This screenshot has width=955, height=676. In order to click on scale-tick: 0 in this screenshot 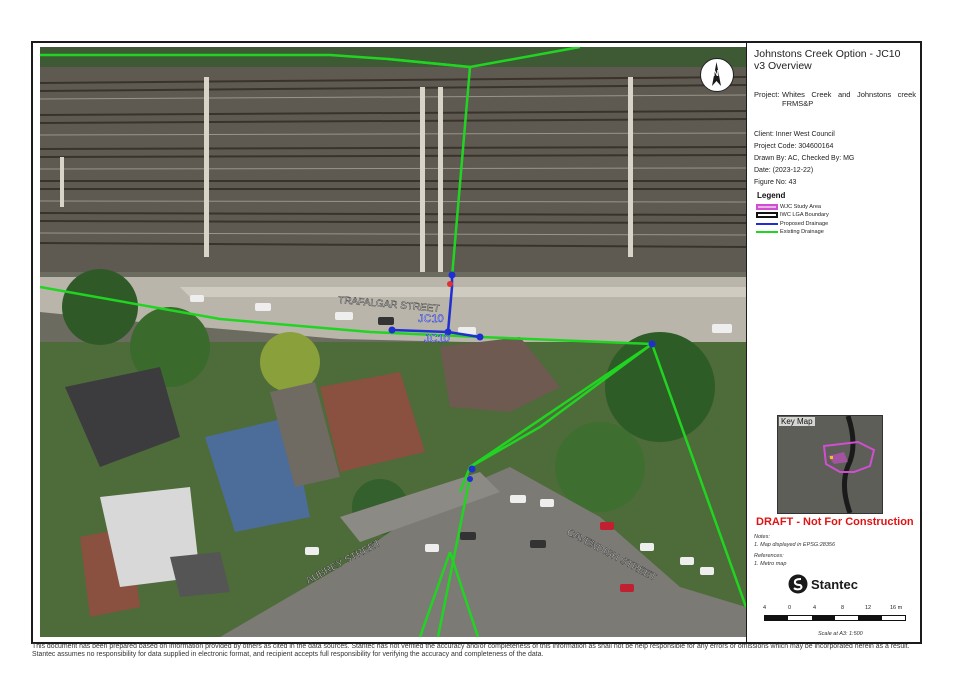, I will do `click(790, 608)`.